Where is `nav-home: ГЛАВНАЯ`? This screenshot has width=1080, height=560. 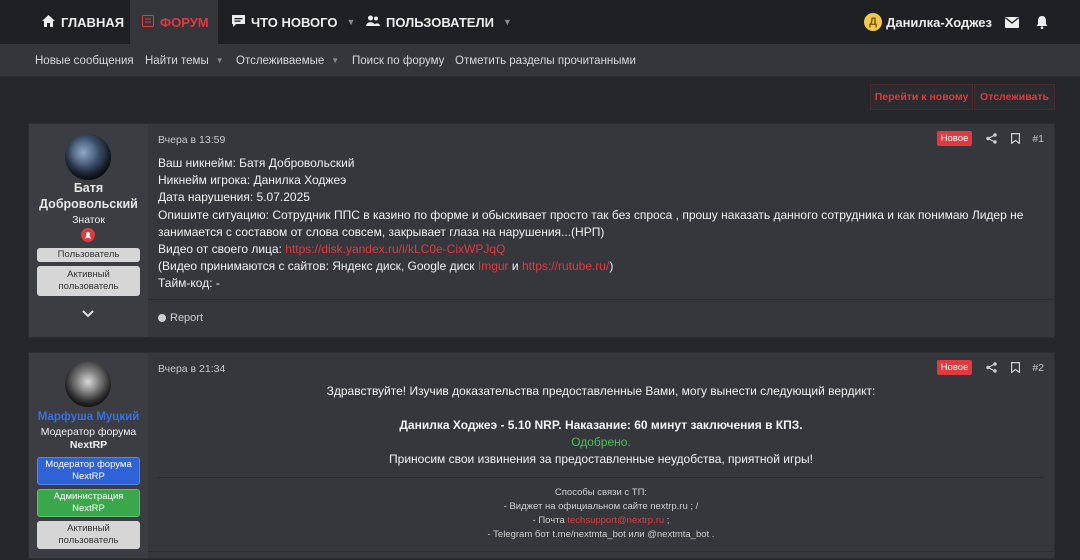
nav-home: ГЛАВНАЯ is located at coordinates (80, 22).